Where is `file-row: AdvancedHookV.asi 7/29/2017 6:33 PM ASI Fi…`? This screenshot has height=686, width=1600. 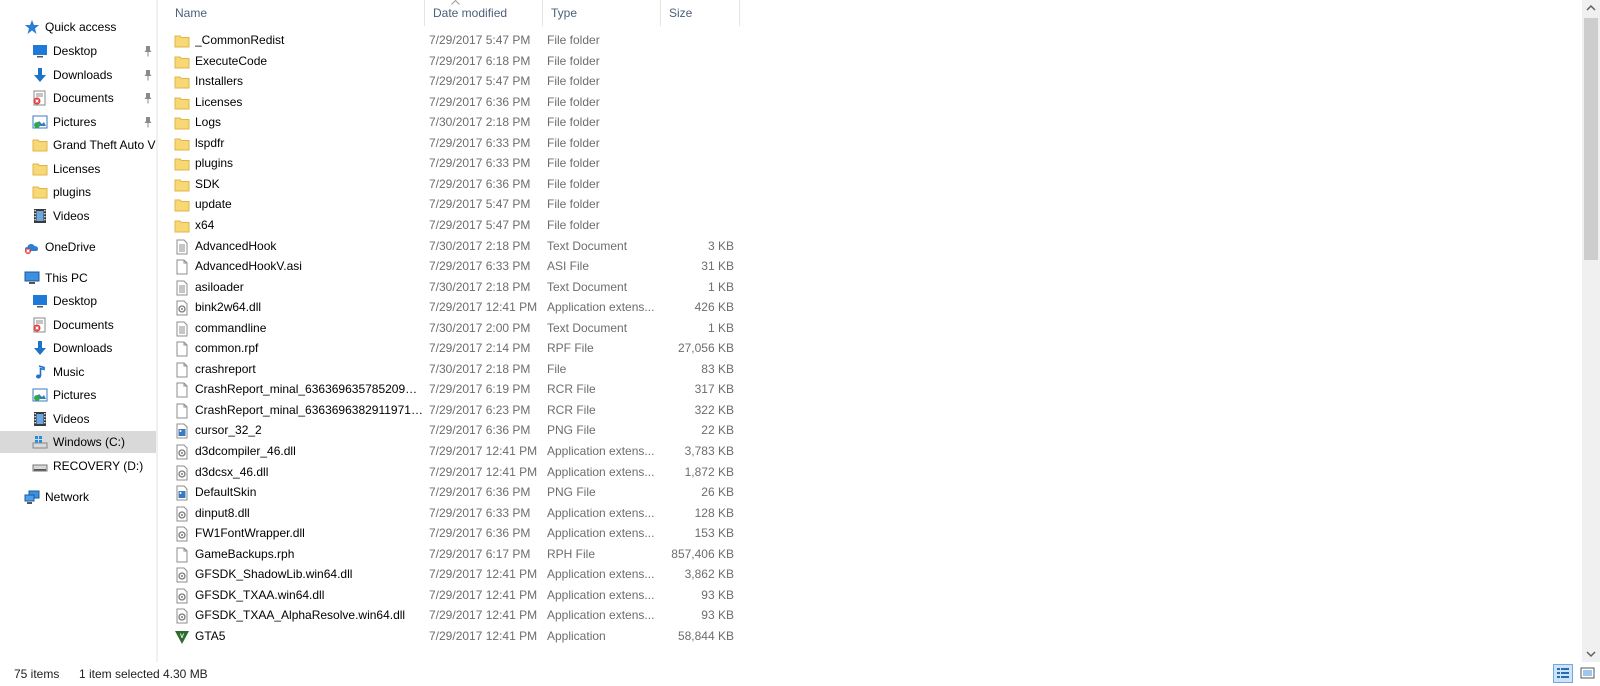
file-row: AdvancedHookV.asi 7/29/2017 6:33 PM ASI Fi… is located at coordinates (455, 266).